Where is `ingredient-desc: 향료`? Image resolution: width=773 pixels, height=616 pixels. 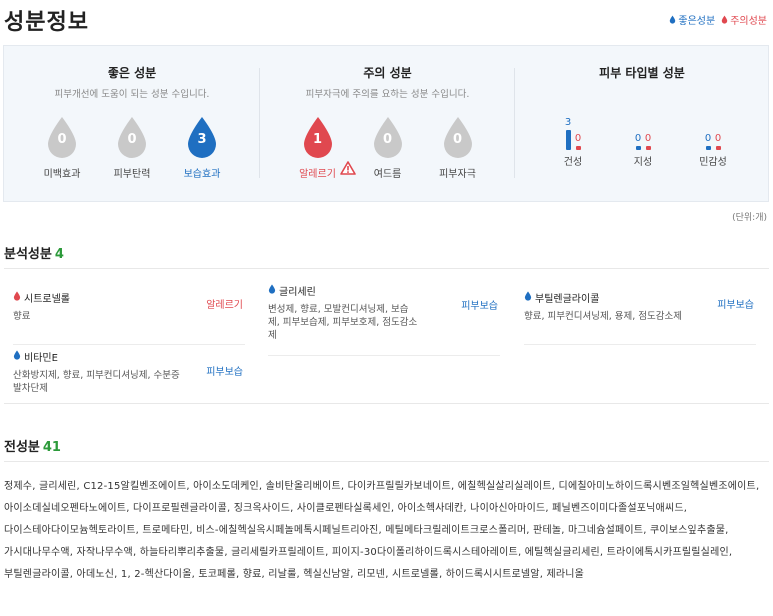
ingredient-desc: 향료 is located at coordinates (22, 316).